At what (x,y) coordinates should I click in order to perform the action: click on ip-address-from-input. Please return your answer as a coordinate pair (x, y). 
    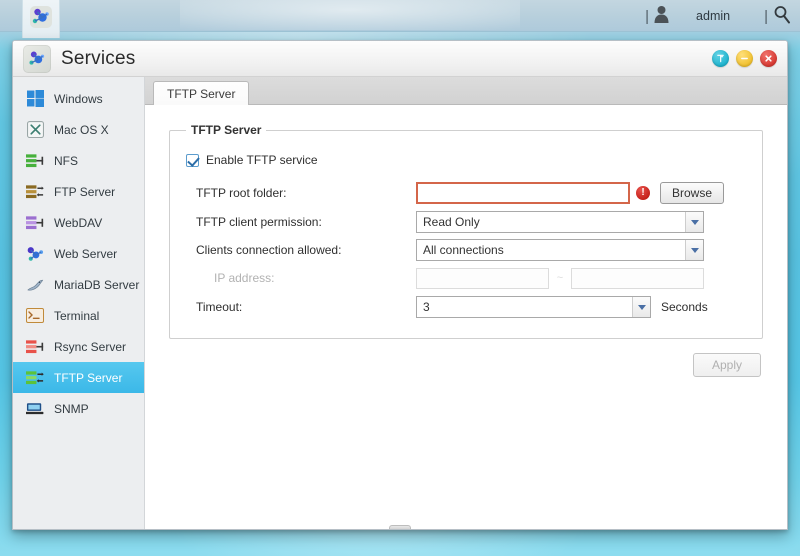
    Looking at the image, I should click on (482, 278).